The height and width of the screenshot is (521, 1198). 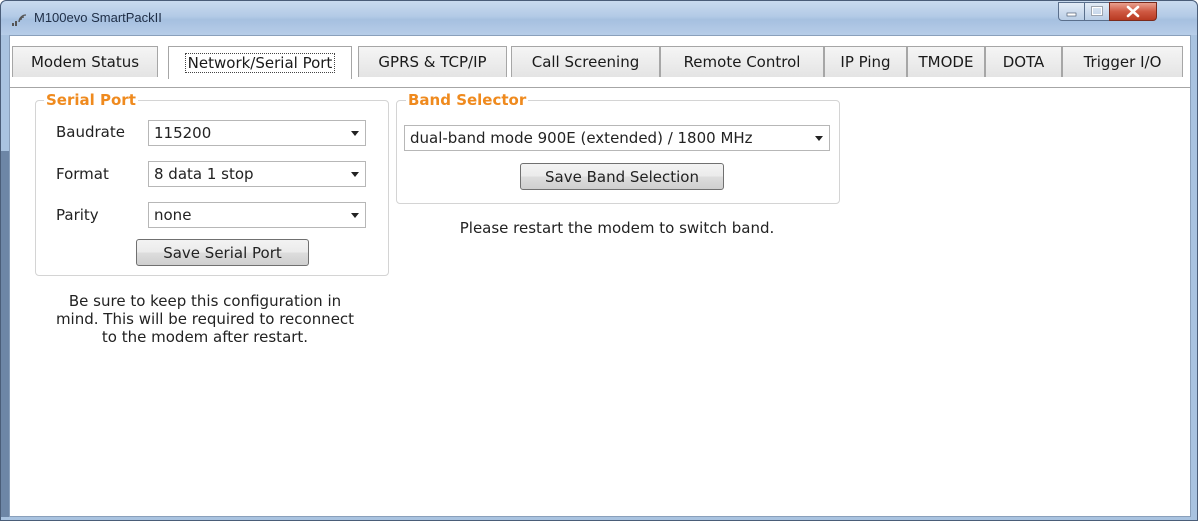 I want to click on tab-modem-status: Modem Status, so click(x=85, y=61).